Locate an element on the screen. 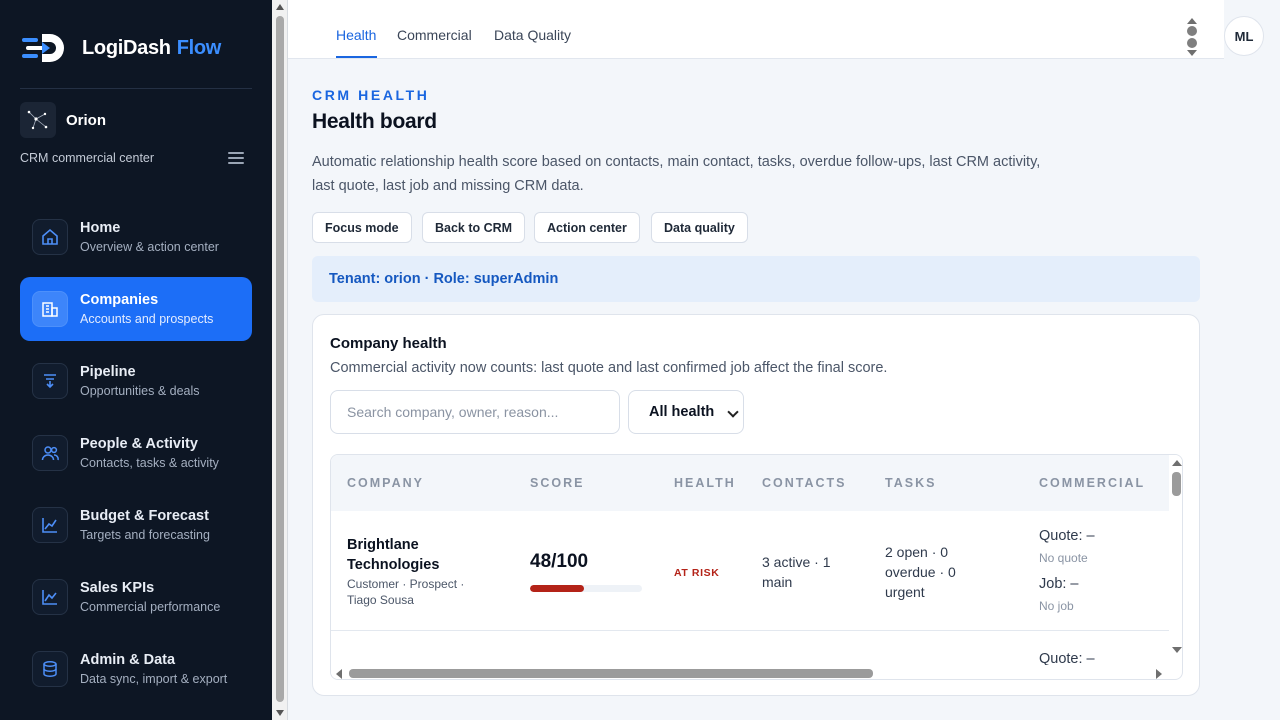 The image size is (1280, 720). nav-title: Pipeline is located at coordinates (108, 372).